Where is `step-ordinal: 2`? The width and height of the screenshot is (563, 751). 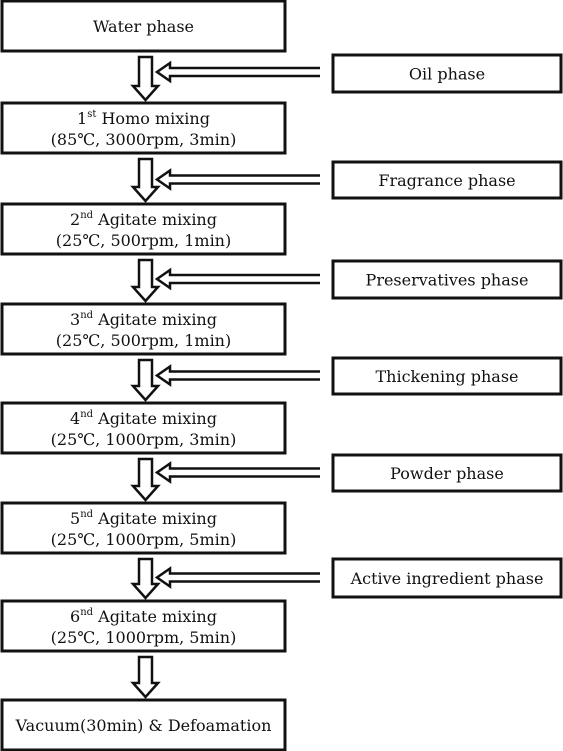
step-ordinal: 2 is located at coordinates (75, 219).